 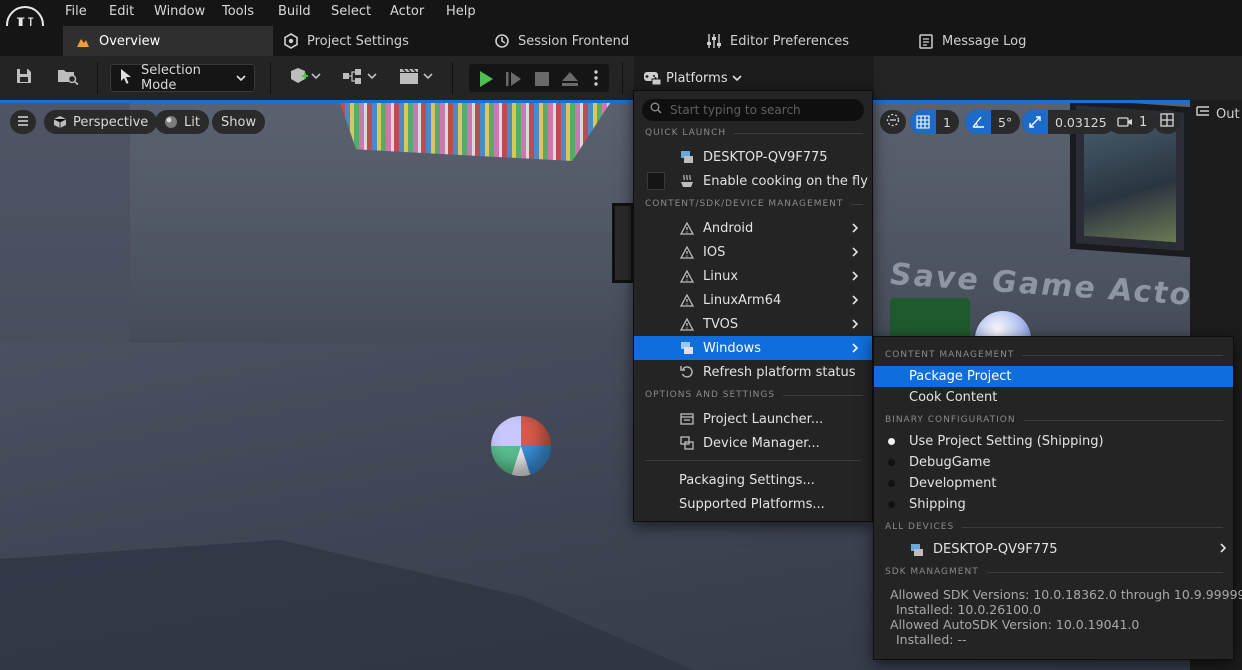 What do you see at coordinates (1081, 122) in the screenshot?
I see `scale-snap-value: 0.03125` at bounding box center [1081, 122].